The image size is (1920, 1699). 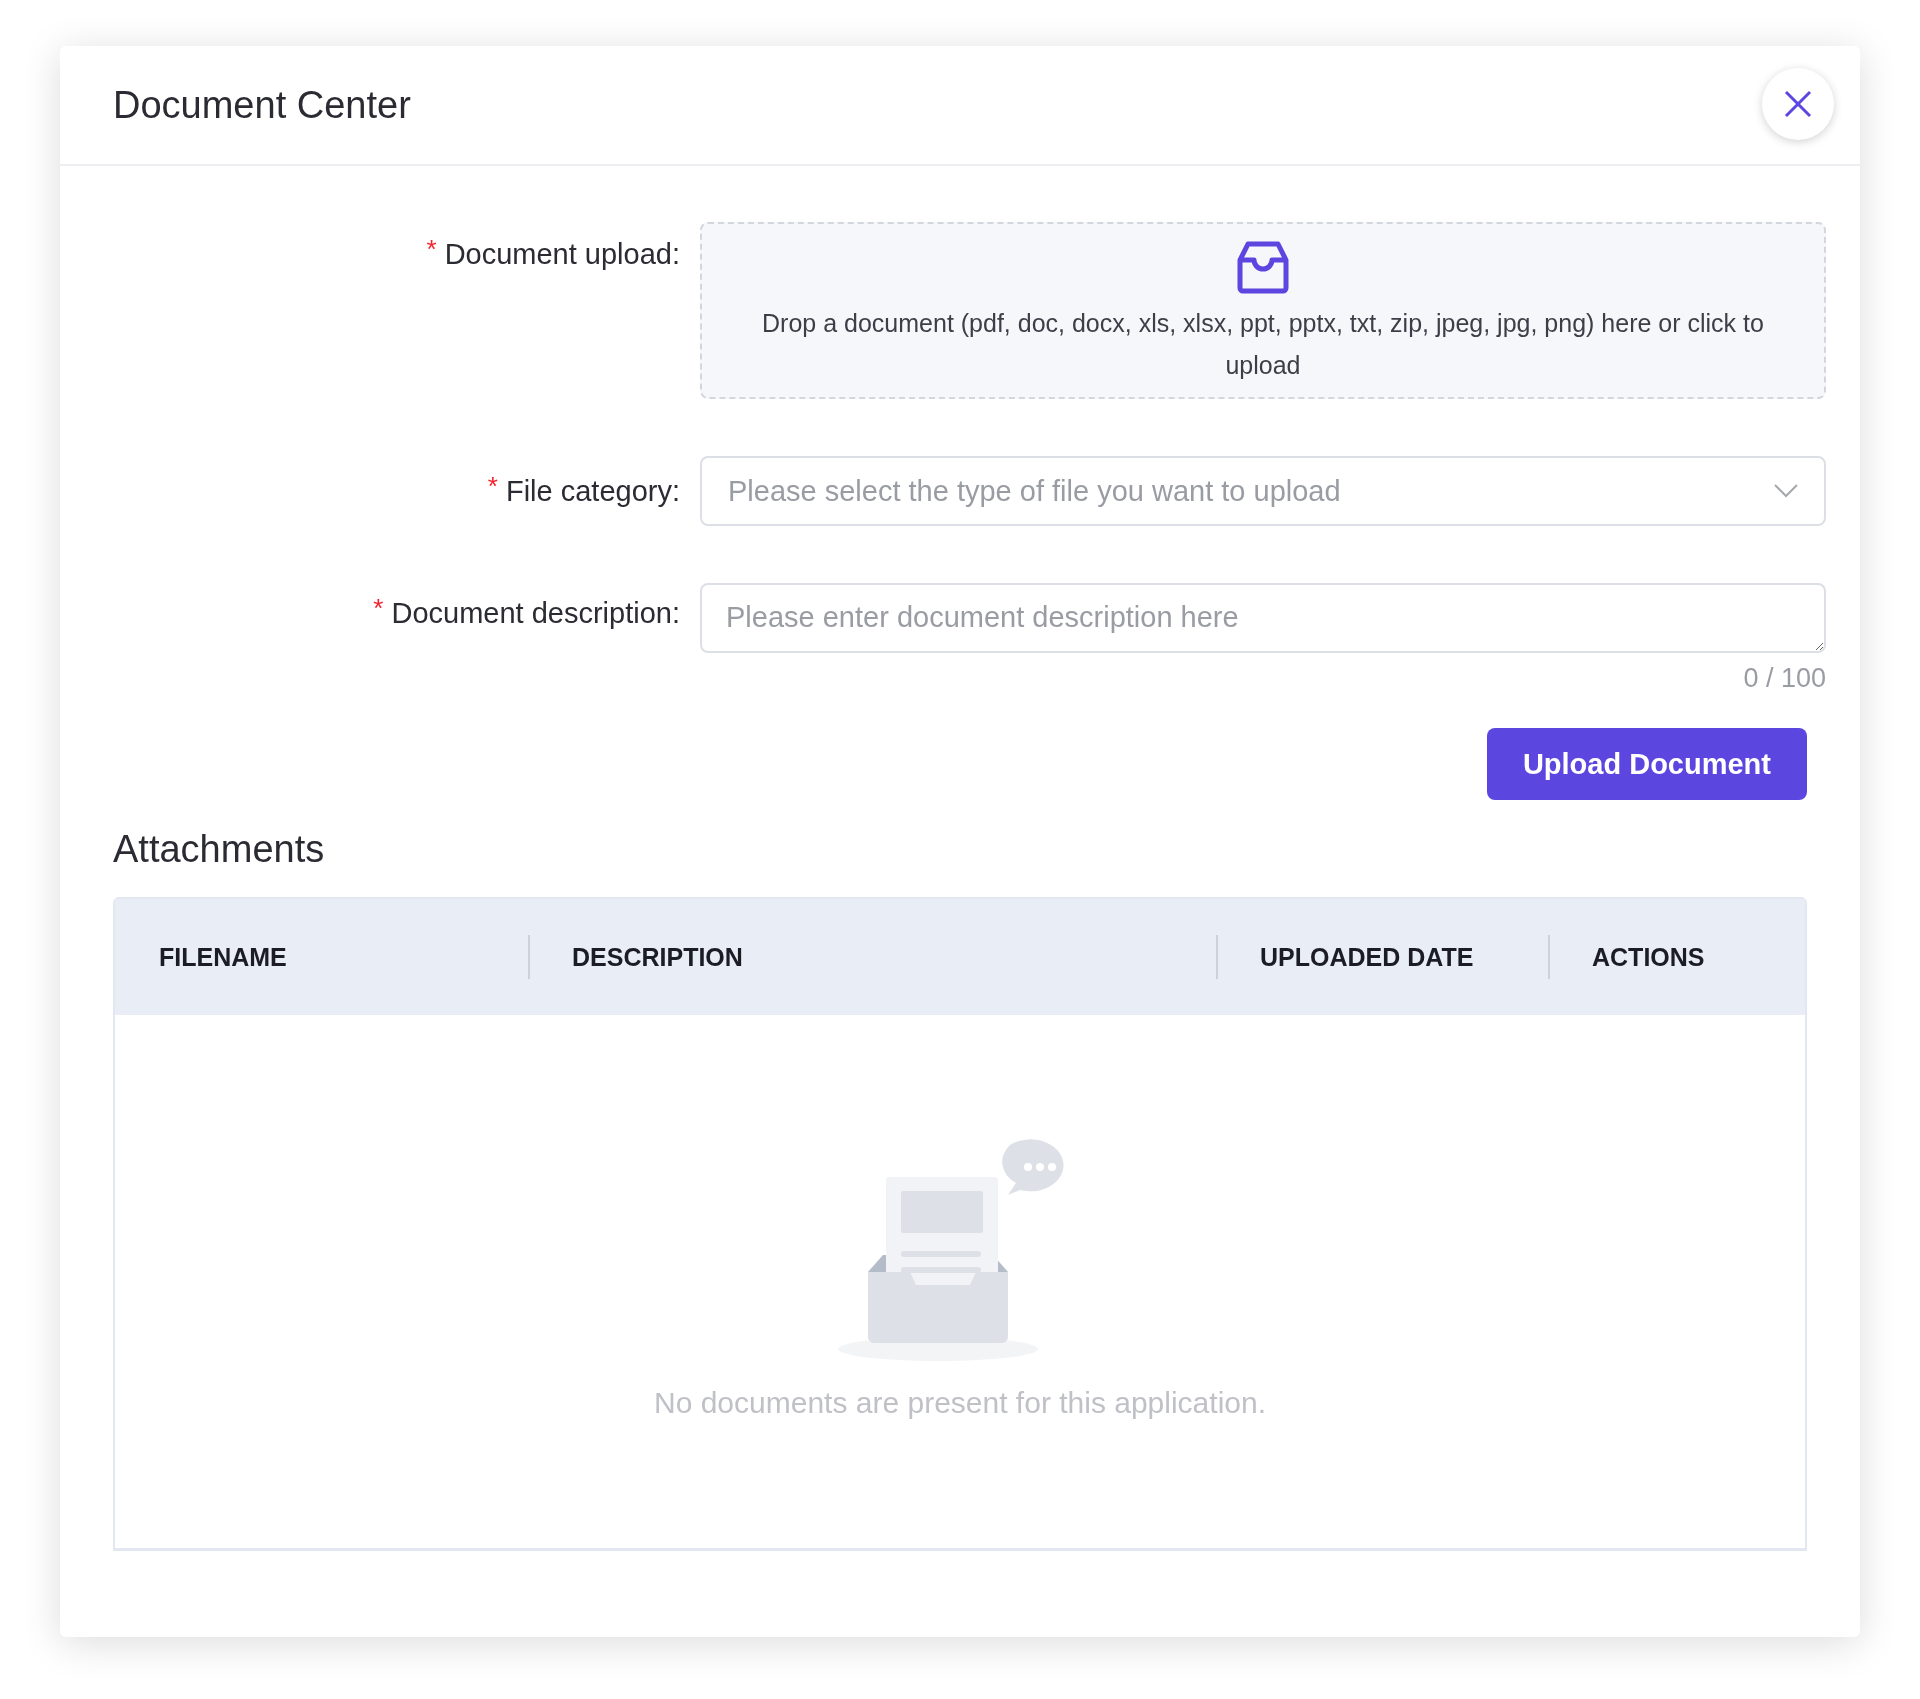 I want to click on column-header: UPLOADED DATE, so click(x=1382, y=957).